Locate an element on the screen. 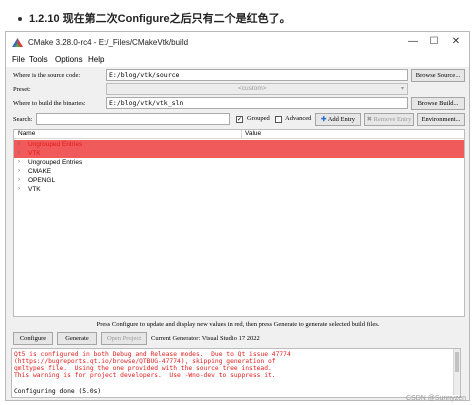 Image resolution: width=474 pixels, height=405 pixels. menu-options: Options is located at coordinates (69, 59).